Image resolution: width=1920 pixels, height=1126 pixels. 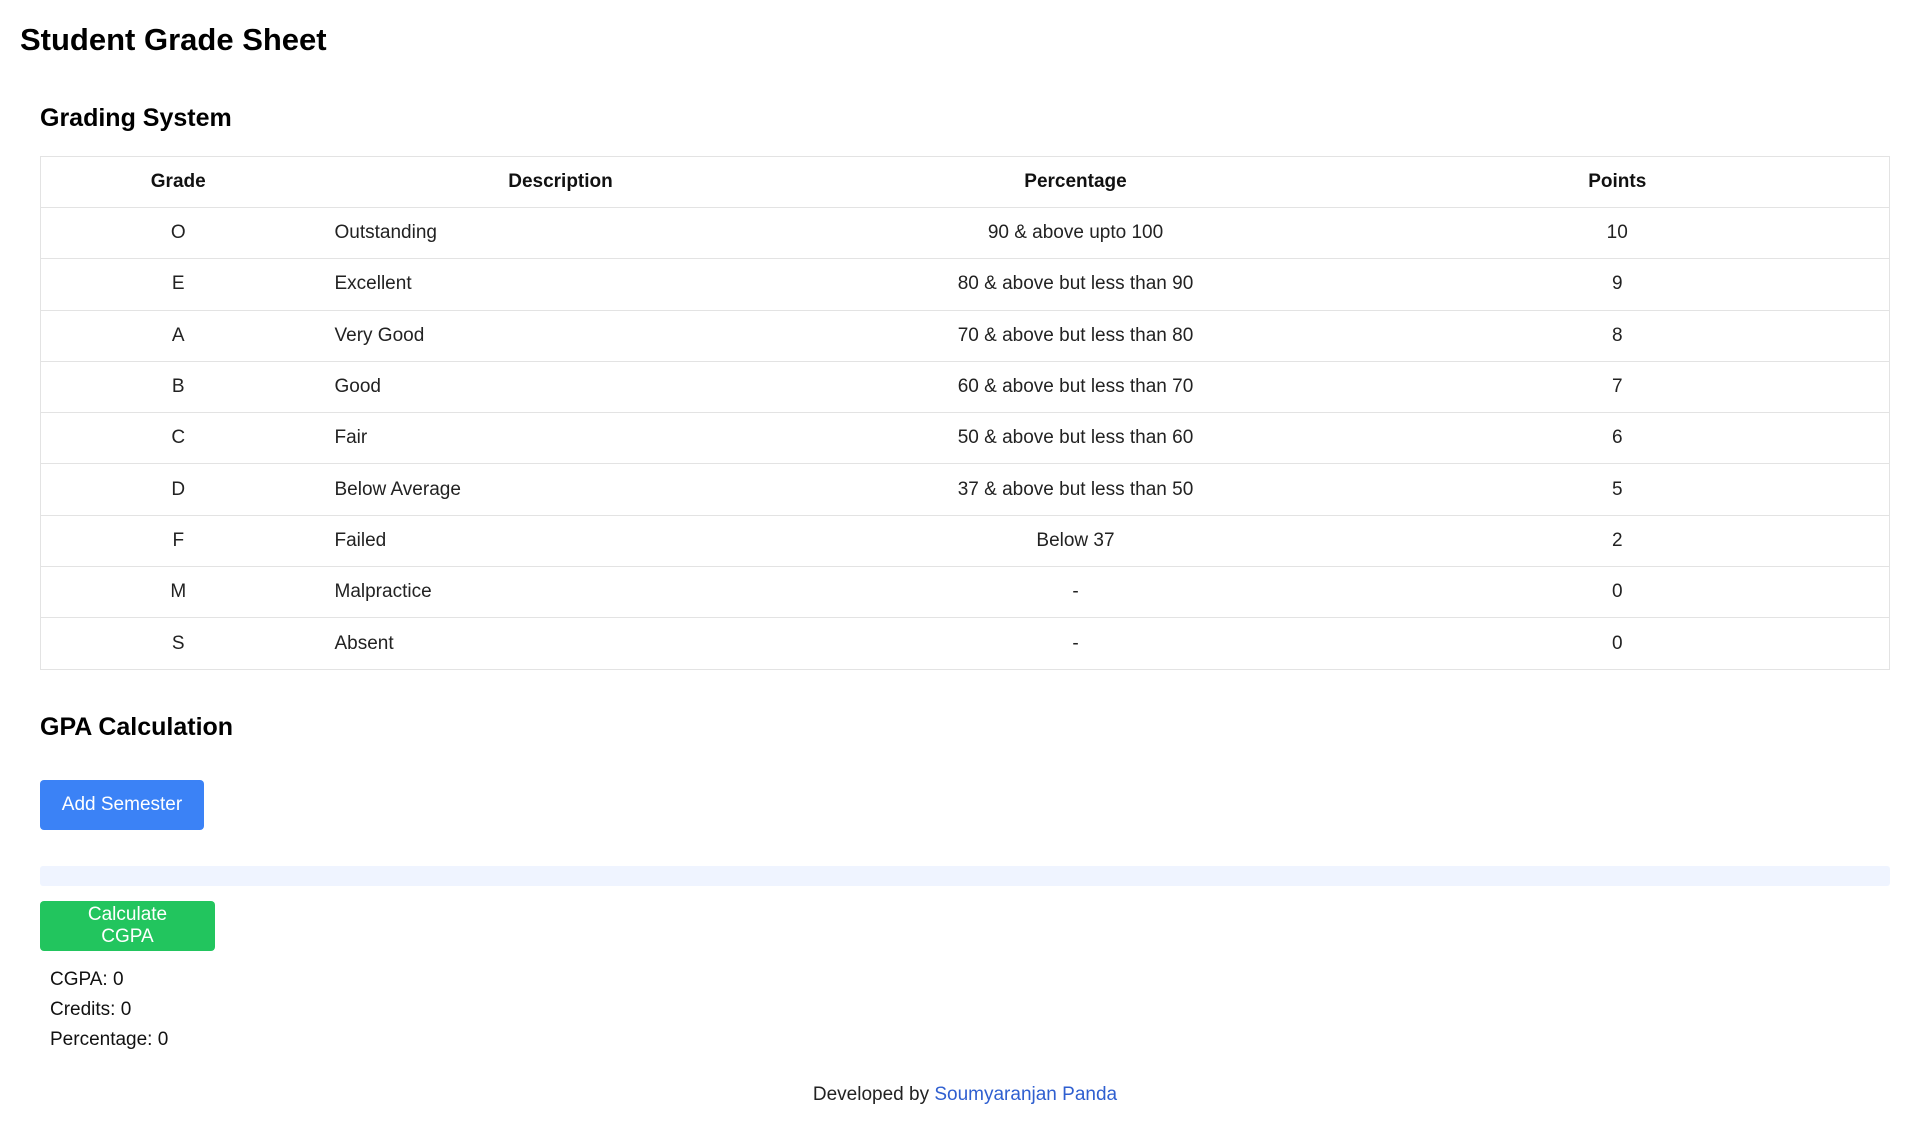 What do you see at coordinates (178, 643) in the screenshot?
I see `cell-grade: S` at bounding box center [178, 643].